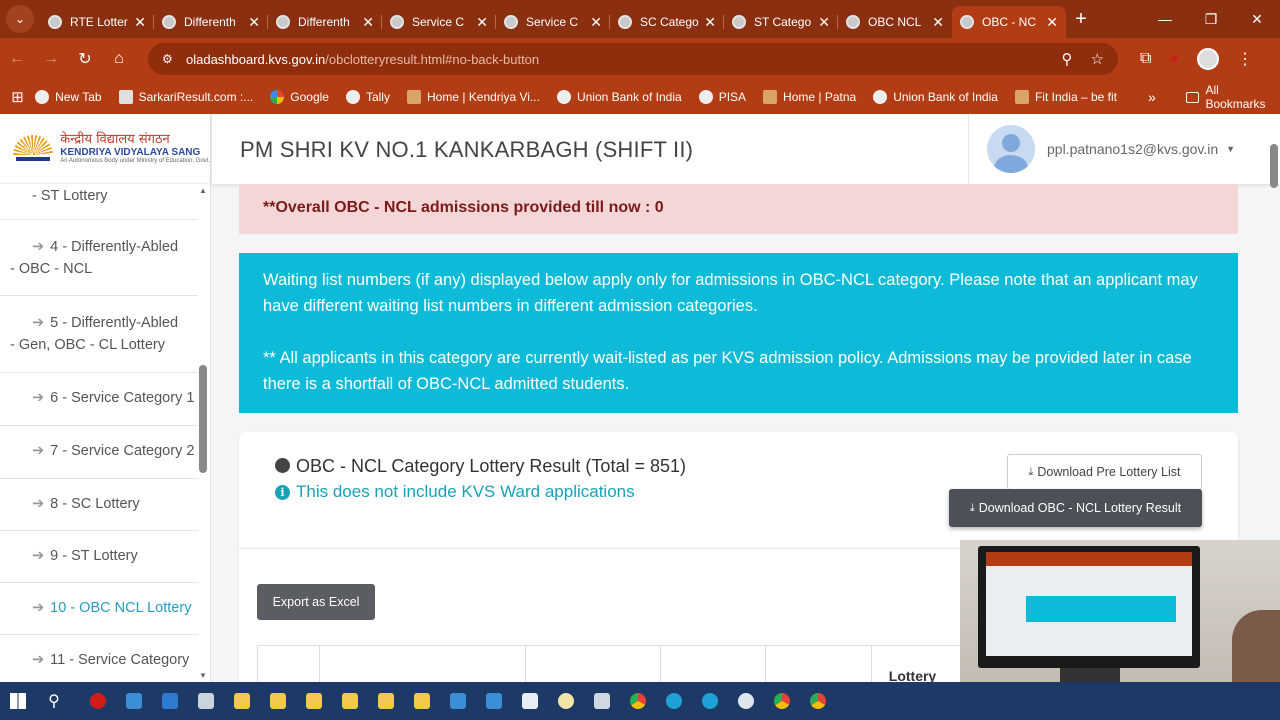 The image size is (1280, 720). I want to click on minimize-icon: —, so click(1165, 19).